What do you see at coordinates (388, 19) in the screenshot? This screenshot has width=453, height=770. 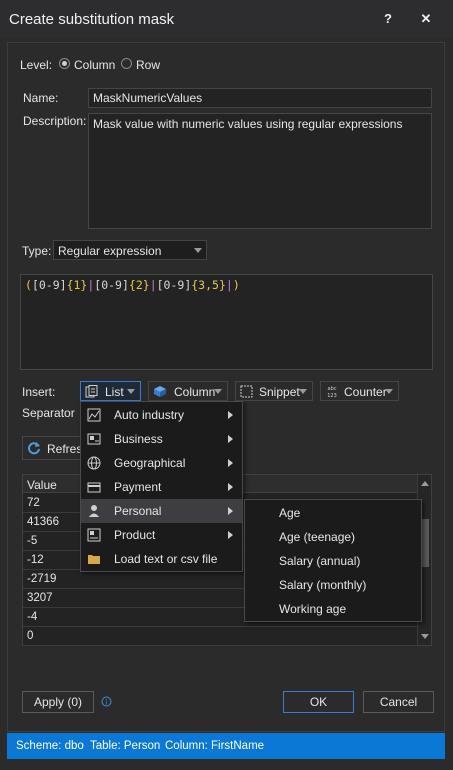 I see `help-button: ?` at bounding box center [388, 19].